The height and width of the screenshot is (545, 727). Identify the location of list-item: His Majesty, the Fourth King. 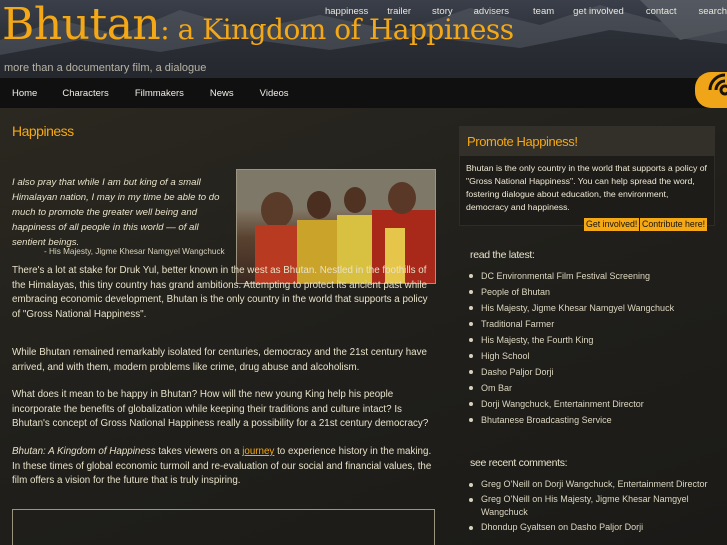
(571, 340).